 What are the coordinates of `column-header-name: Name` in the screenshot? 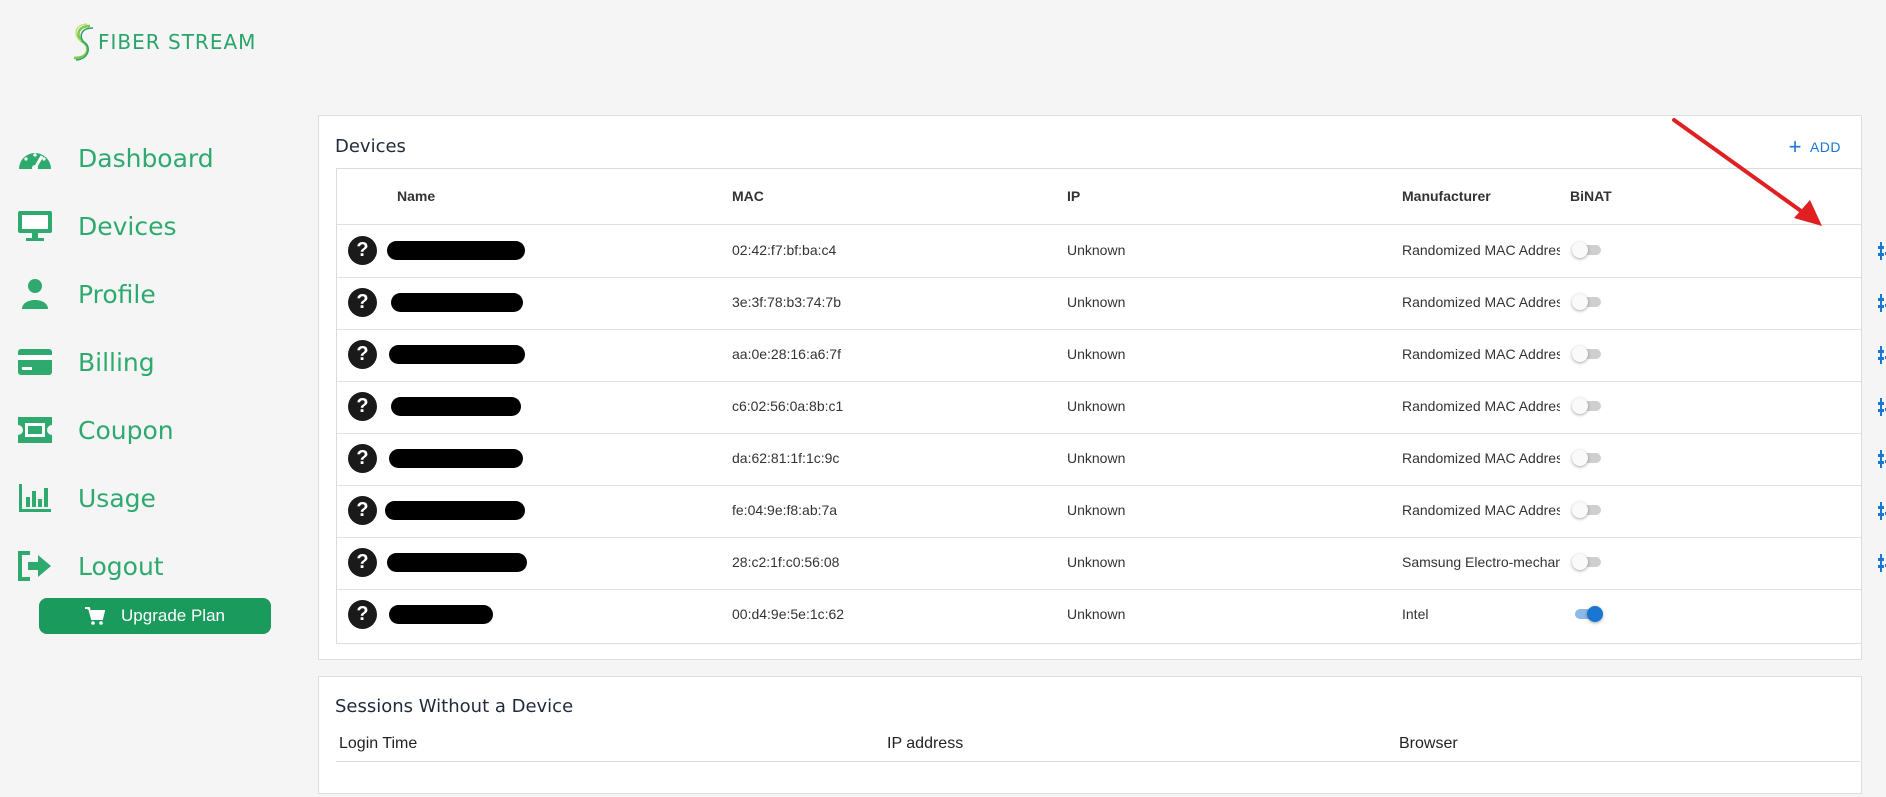 It's located at (416, 196).